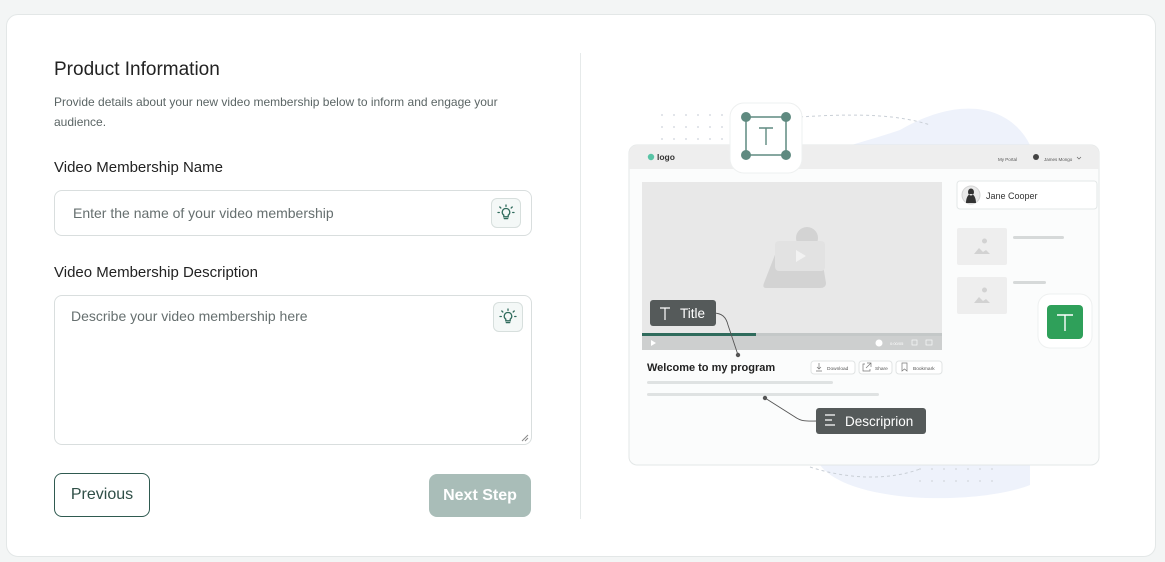  Describe the element at coordinates (711, 368) in the screenshot. I see `video-heading: Welcome to my program` at that location.